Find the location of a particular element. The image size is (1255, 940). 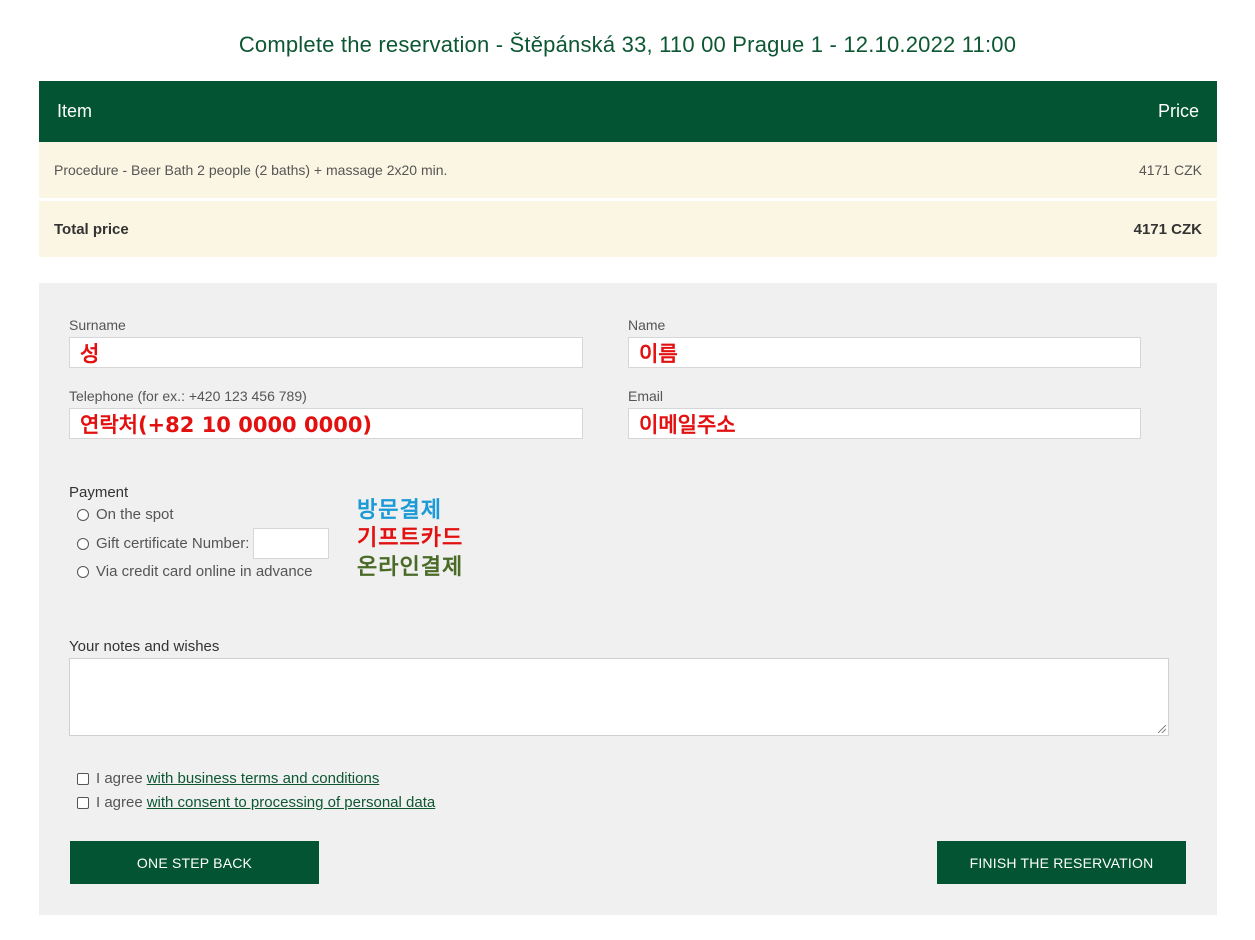

telephone-input: 연락처(+82 10 0000 0000) is located at coordinates (326, 423).